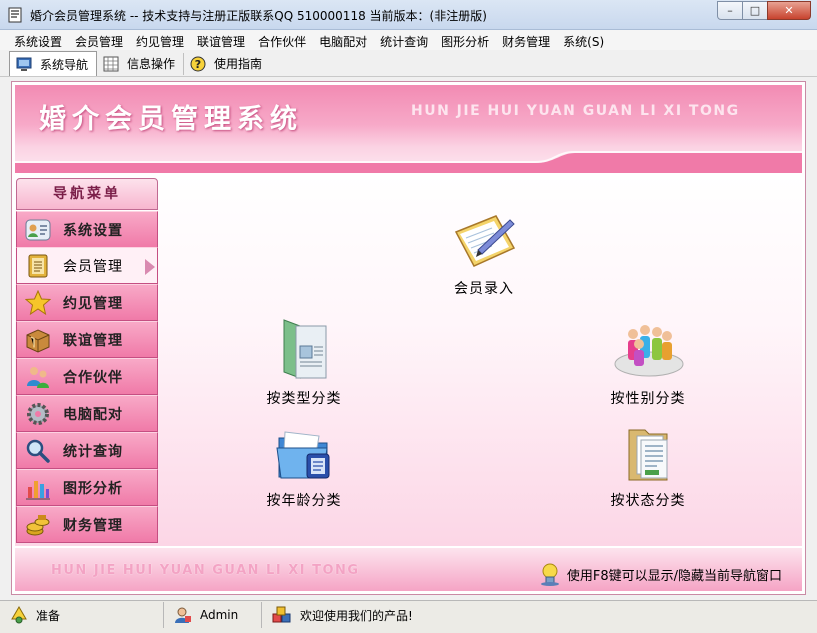 This screenshot has height=633, width=817. Describe the element at coordinates (404, 40) in the screenshot. I see `menu-statistics-query: 统计查询` at that location.